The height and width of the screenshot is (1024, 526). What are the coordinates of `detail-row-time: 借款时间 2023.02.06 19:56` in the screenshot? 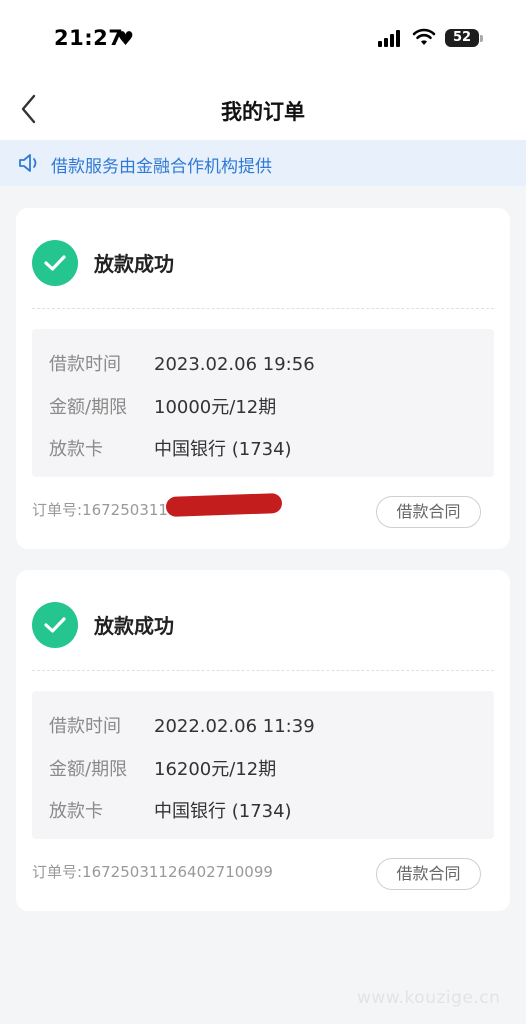 It's located at (182, 363).